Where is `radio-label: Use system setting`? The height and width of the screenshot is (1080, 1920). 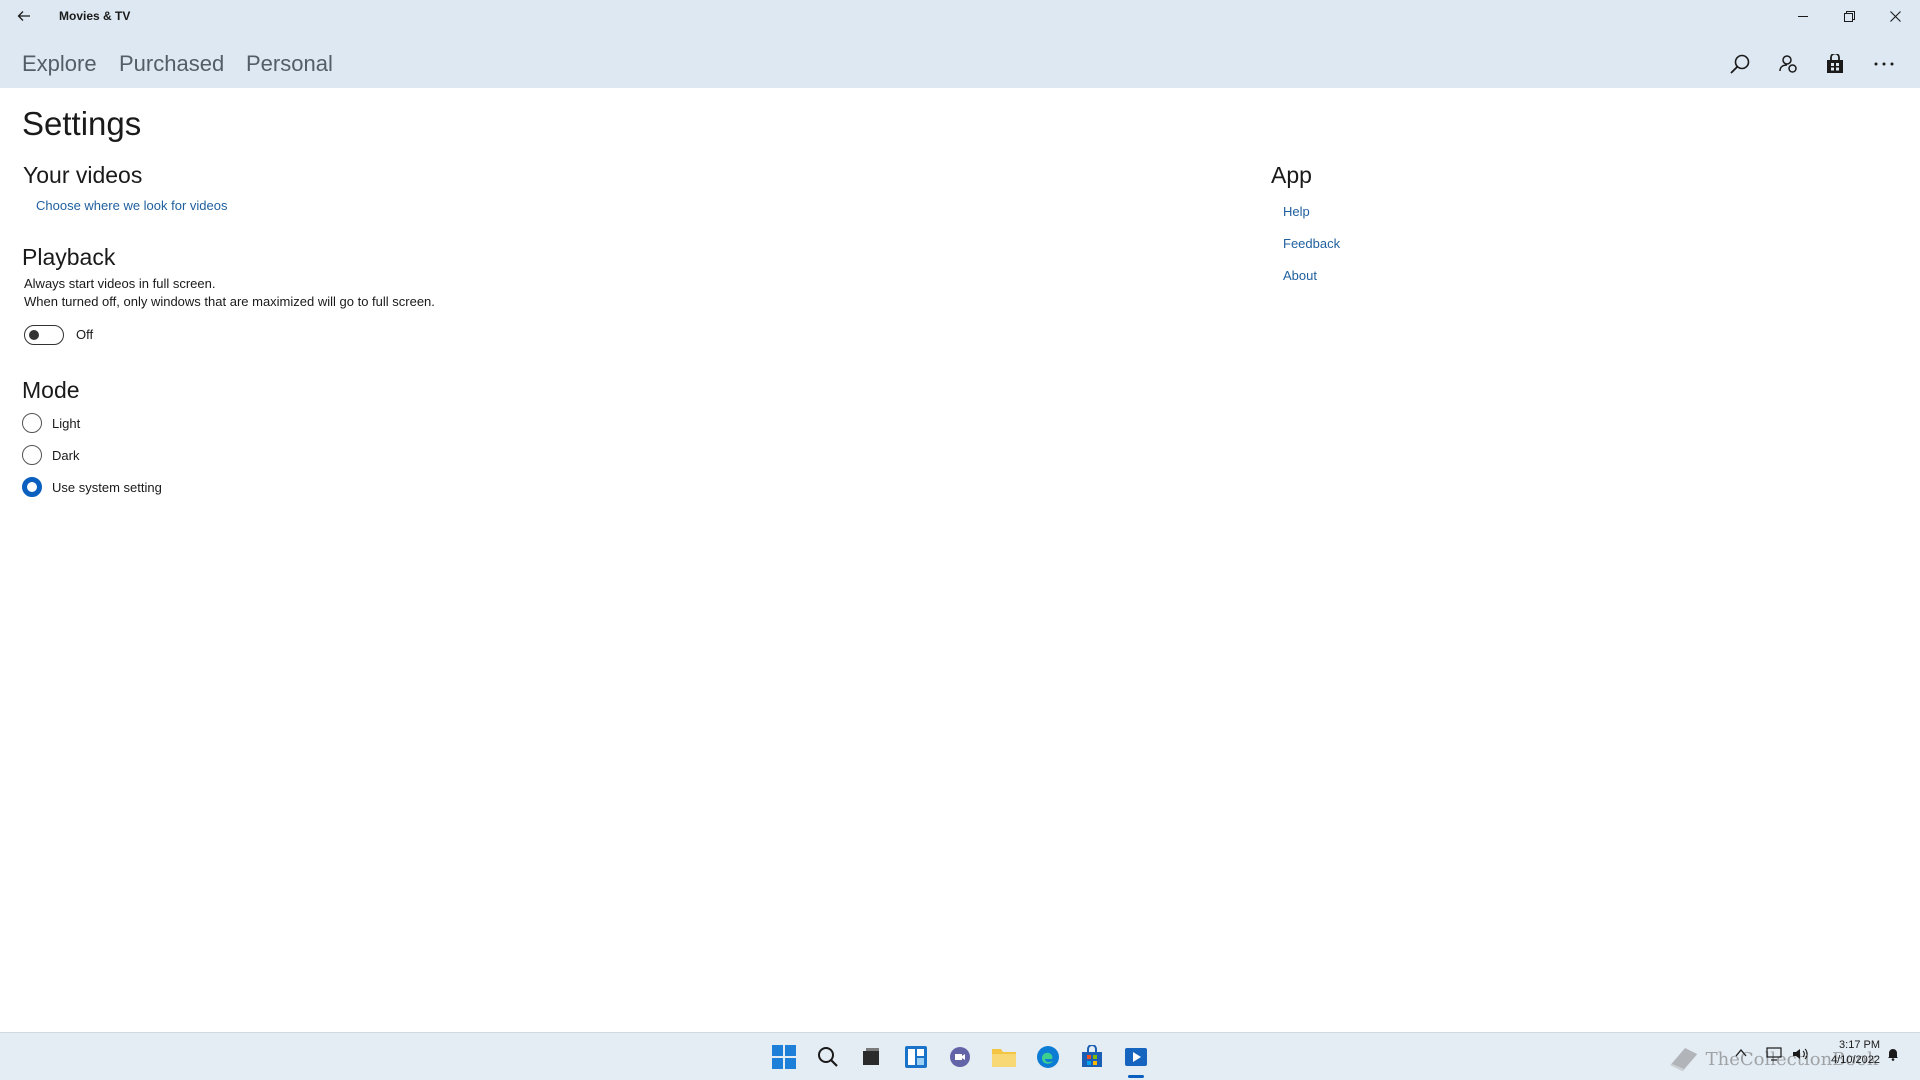 radio-label: Use system setting is located at coordinates (107, 487).